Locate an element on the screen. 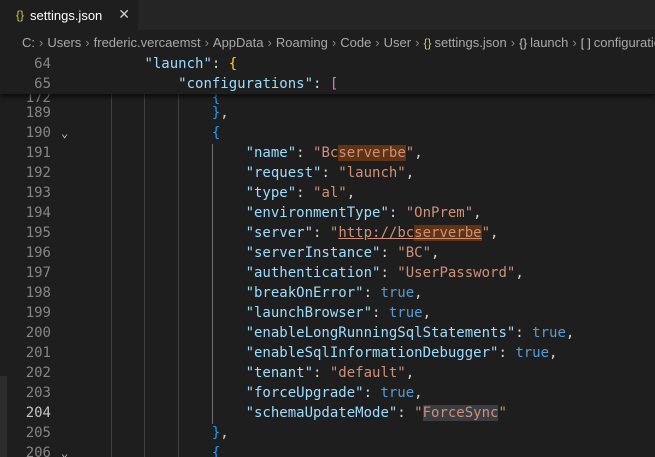  breadcrumb-item: User is located at coordinates (397, 42).